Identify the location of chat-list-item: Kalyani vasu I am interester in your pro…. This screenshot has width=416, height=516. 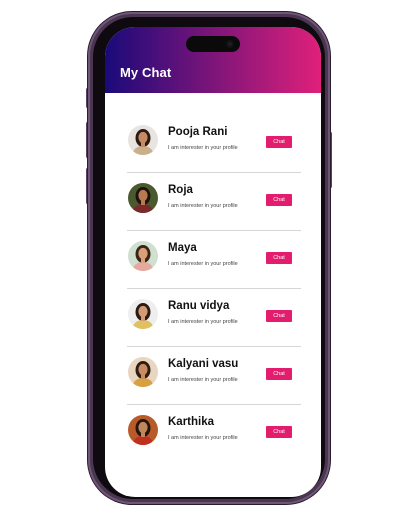
(214, 376).